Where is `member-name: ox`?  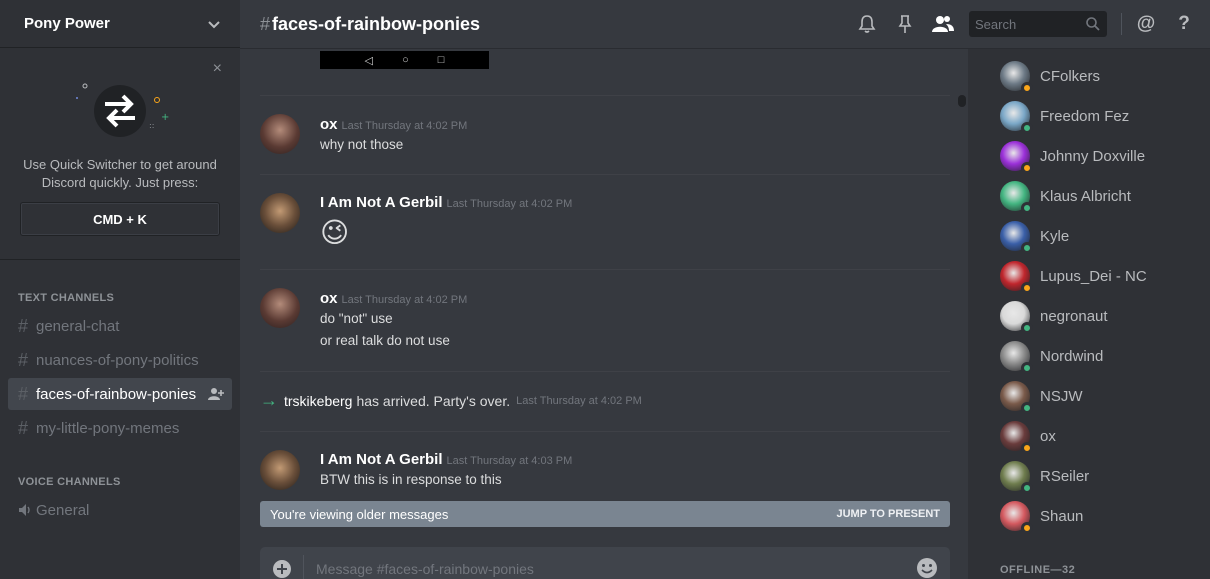
member-name: ox is located at coordinates (1048, 436).